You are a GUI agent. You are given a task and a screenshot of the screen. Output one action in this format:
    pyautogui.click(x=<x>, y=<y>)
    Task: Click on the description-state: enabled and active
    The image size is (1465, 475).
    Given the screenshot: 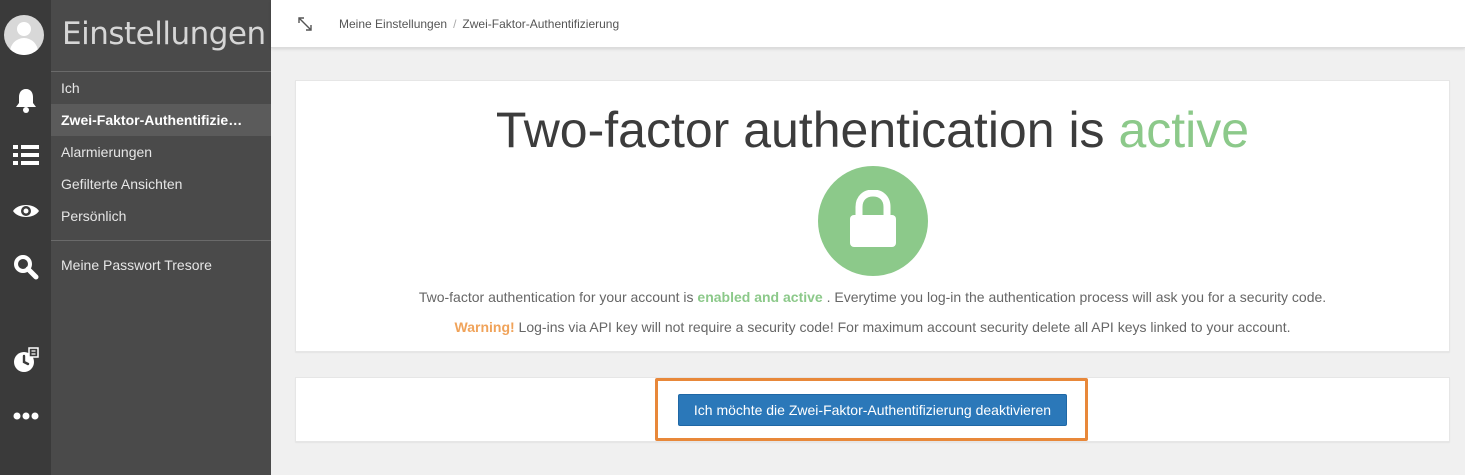 What is the action you would take?
    pyautogui.click(x=760, y=297)
    